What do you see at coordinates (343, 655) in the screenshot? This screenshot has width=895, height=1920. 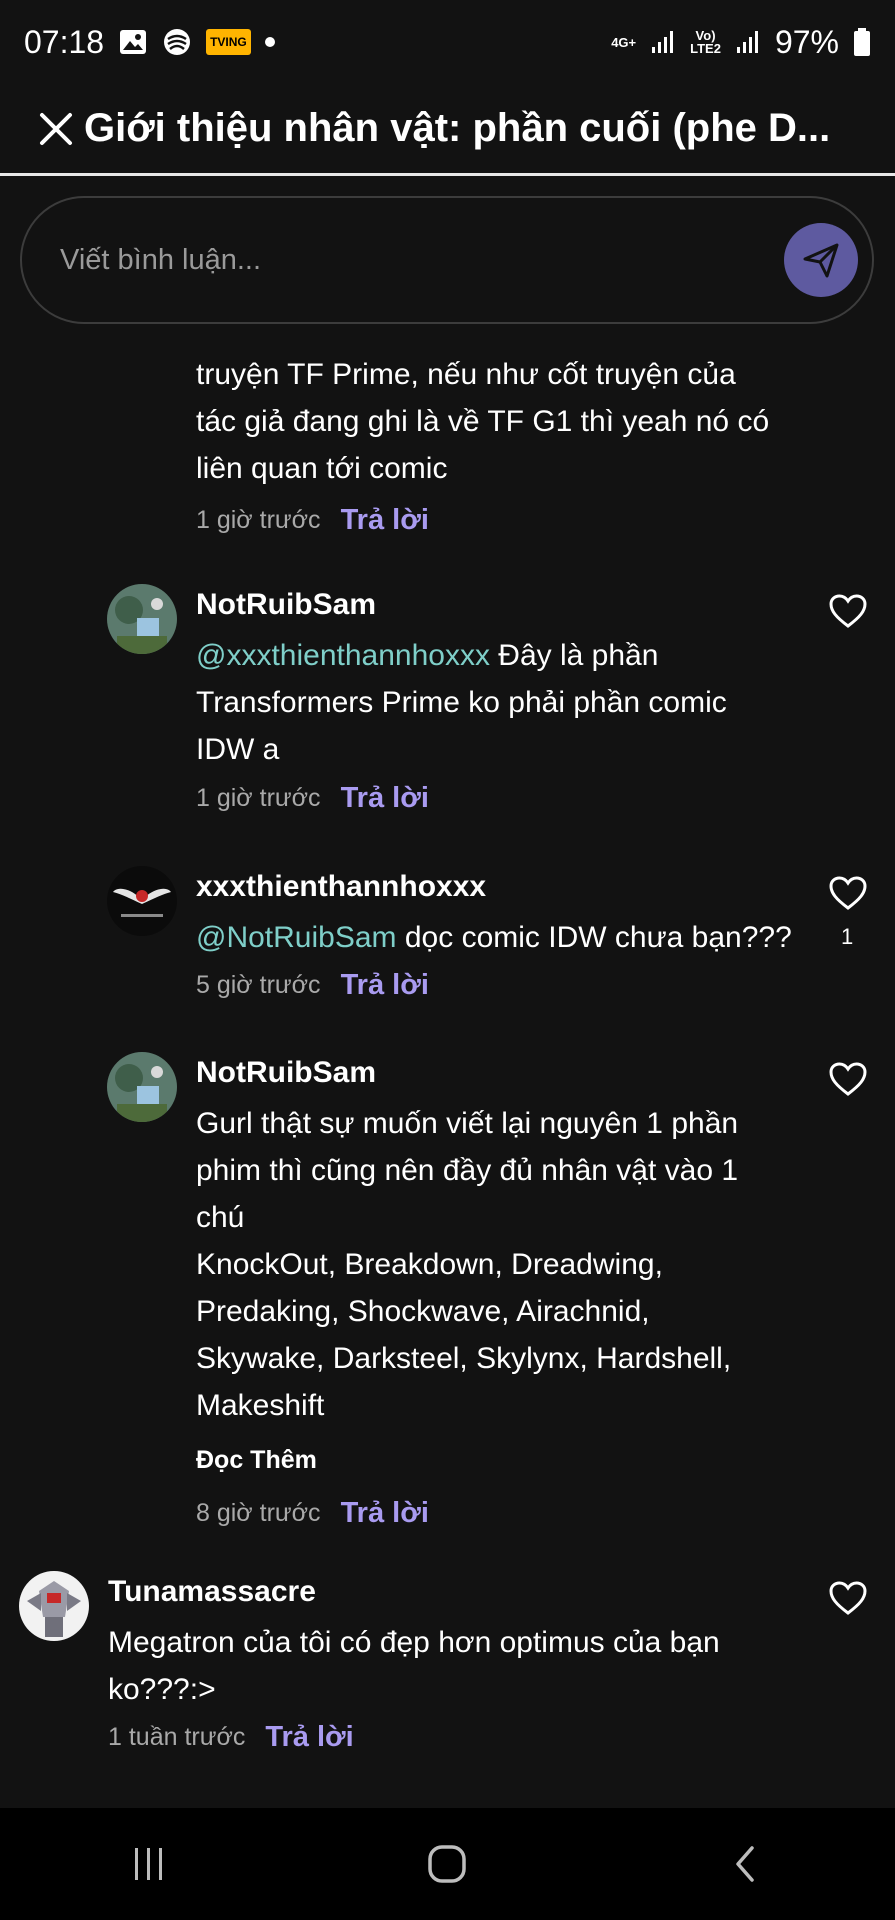 I see `mention-link: @xxxthienthannhoxxx` at bounding box center [343, 655].